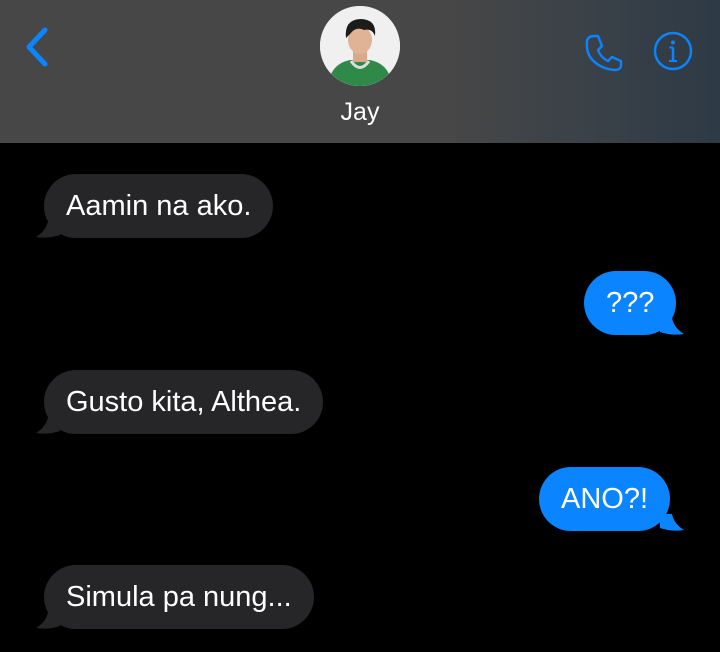 Image resolution: width=720 pixels, height=652 pixels. I want to click on contact-avatar, so click(360, 46).